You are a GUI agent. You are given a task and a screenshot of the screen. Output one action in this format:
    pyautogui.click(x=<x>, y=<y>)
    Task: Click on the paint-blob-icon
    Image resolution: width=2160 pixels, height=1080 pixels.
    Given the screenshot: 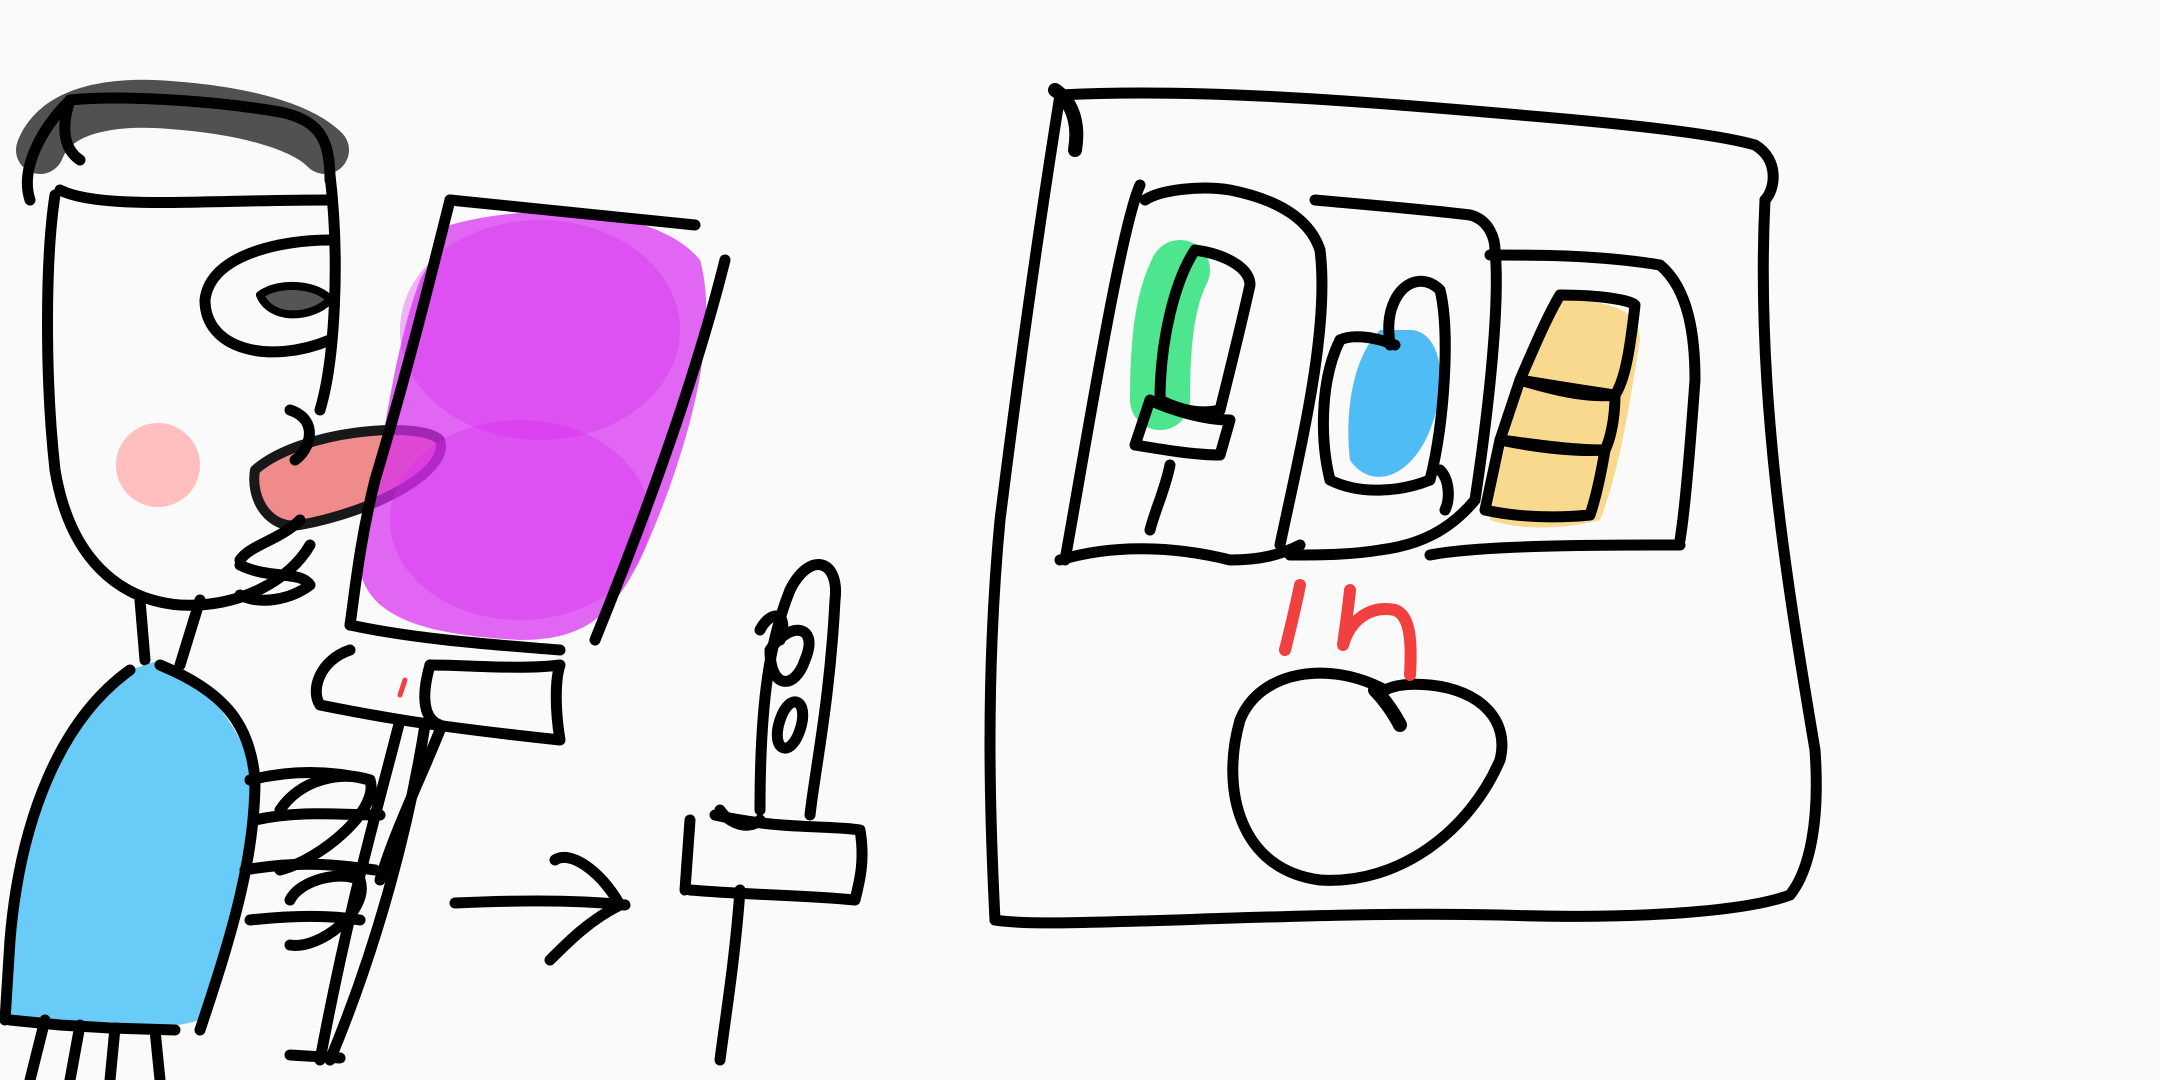 What is the action you would take?
    pyautogui.click(x=1385, y=395)
    